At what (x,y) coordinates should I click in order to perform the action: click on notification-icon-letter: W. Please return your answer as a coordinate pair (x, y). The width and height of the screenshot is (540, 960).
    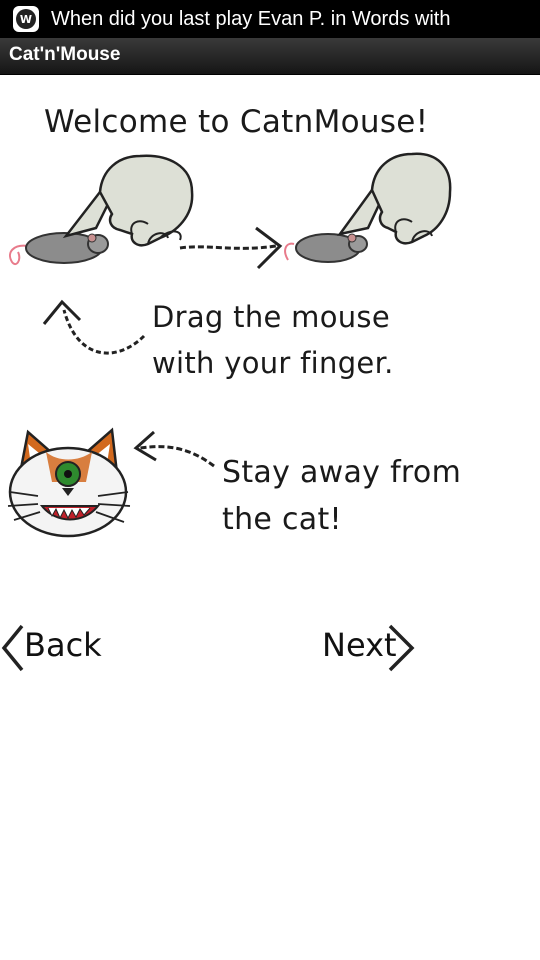
    Looking at the image, I should click on (26, 19).